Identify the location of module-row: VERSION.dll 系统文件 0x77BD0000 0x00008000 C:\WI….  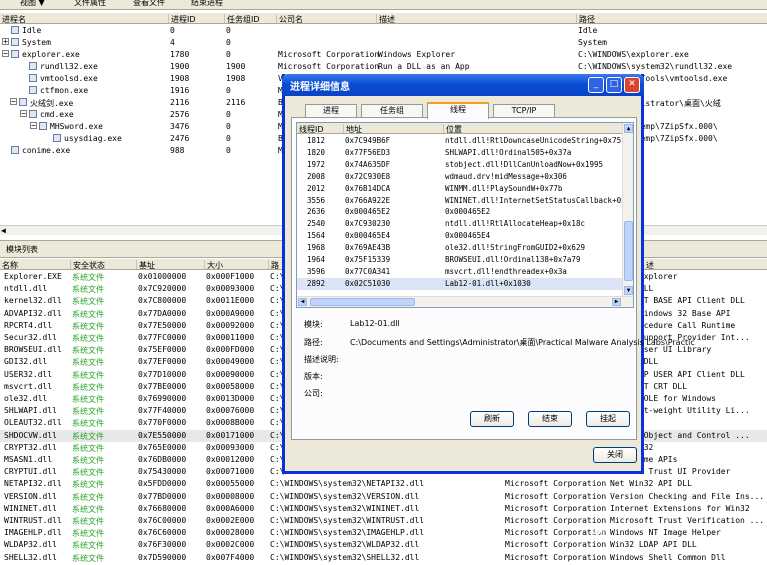
(383, 497).